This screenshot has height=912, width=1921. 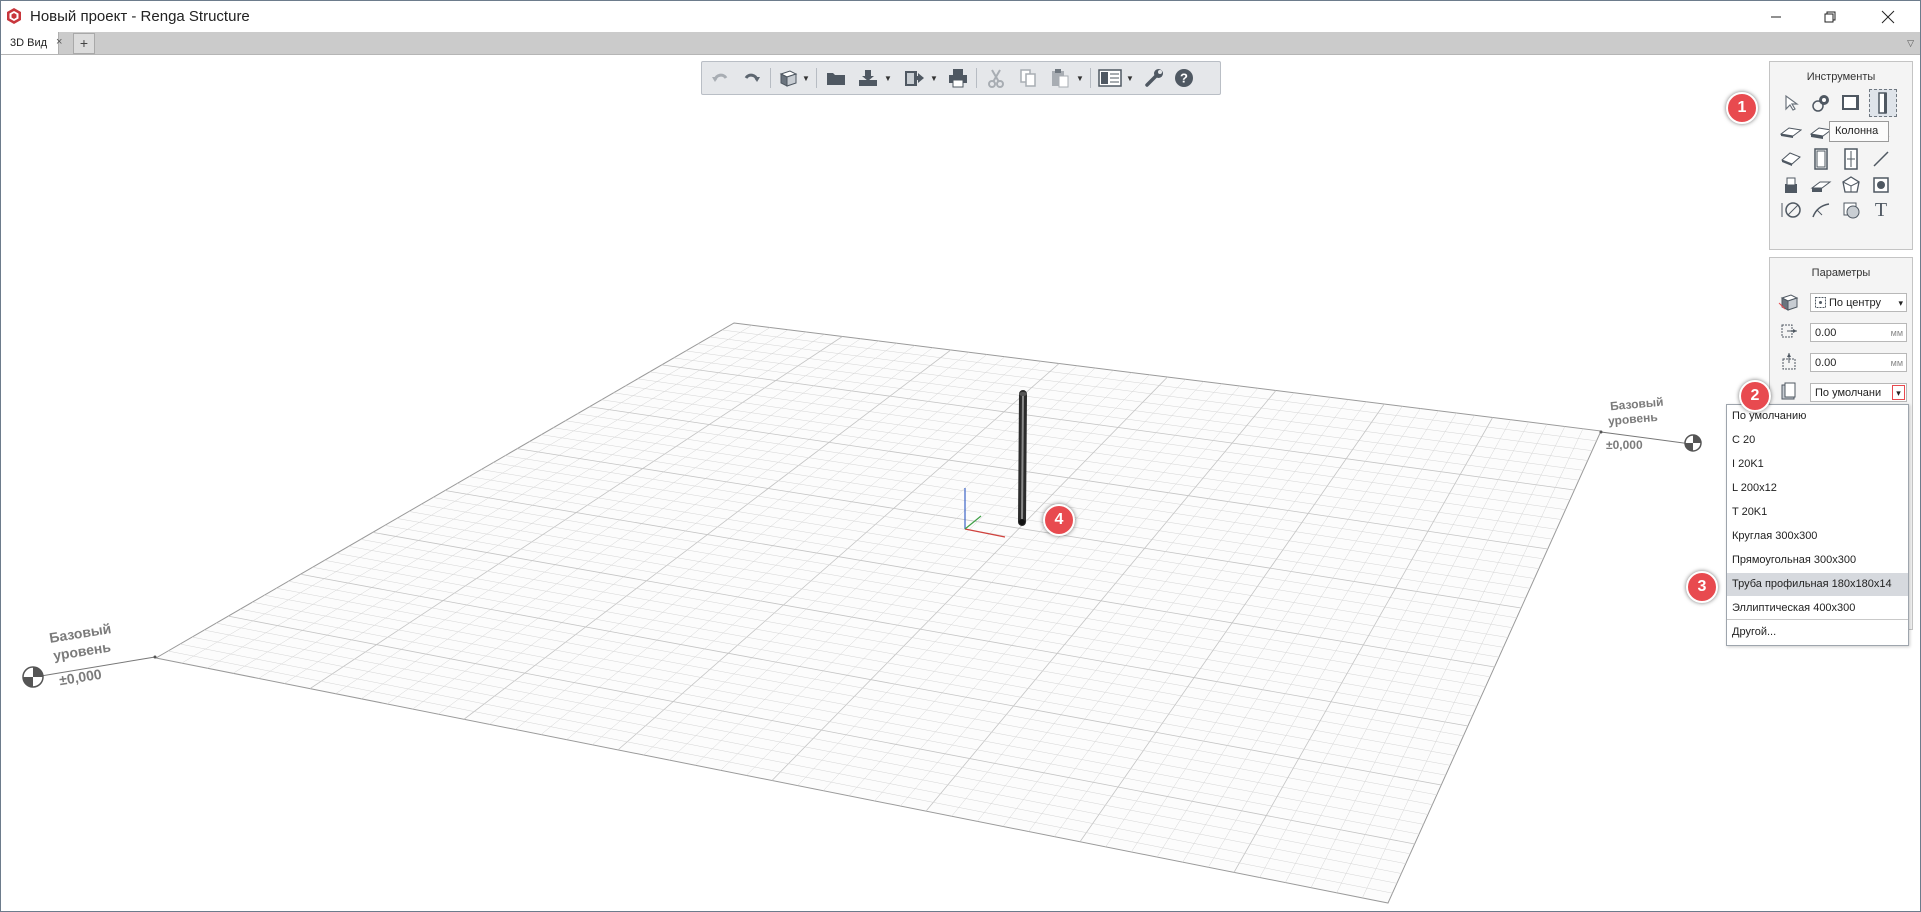 What do you see at coordinates (1817, 560) in the screenshot?
I see `section-option: Прямоугольная 300x300` at bounding box center [1817, 560].